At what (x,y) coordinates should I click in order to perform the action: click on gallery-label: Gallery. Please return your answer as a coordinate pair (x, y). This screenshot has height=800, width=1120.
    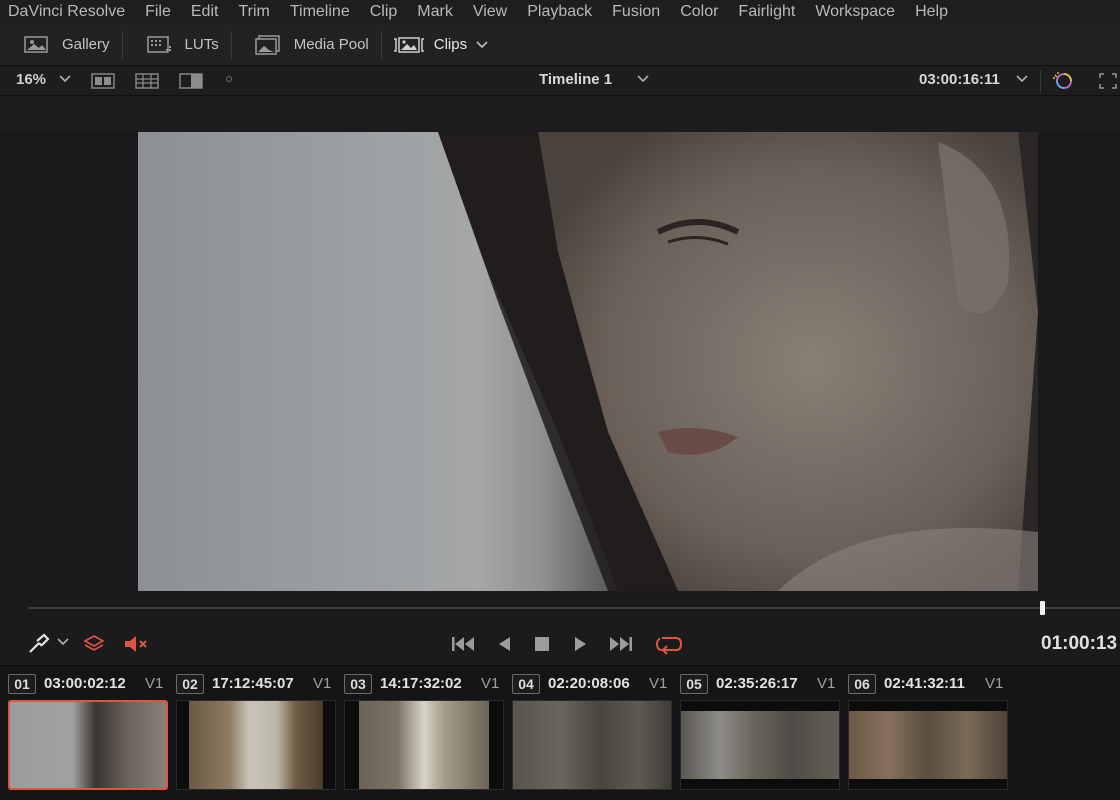
    Looking at the image, I should click on (86, 44).